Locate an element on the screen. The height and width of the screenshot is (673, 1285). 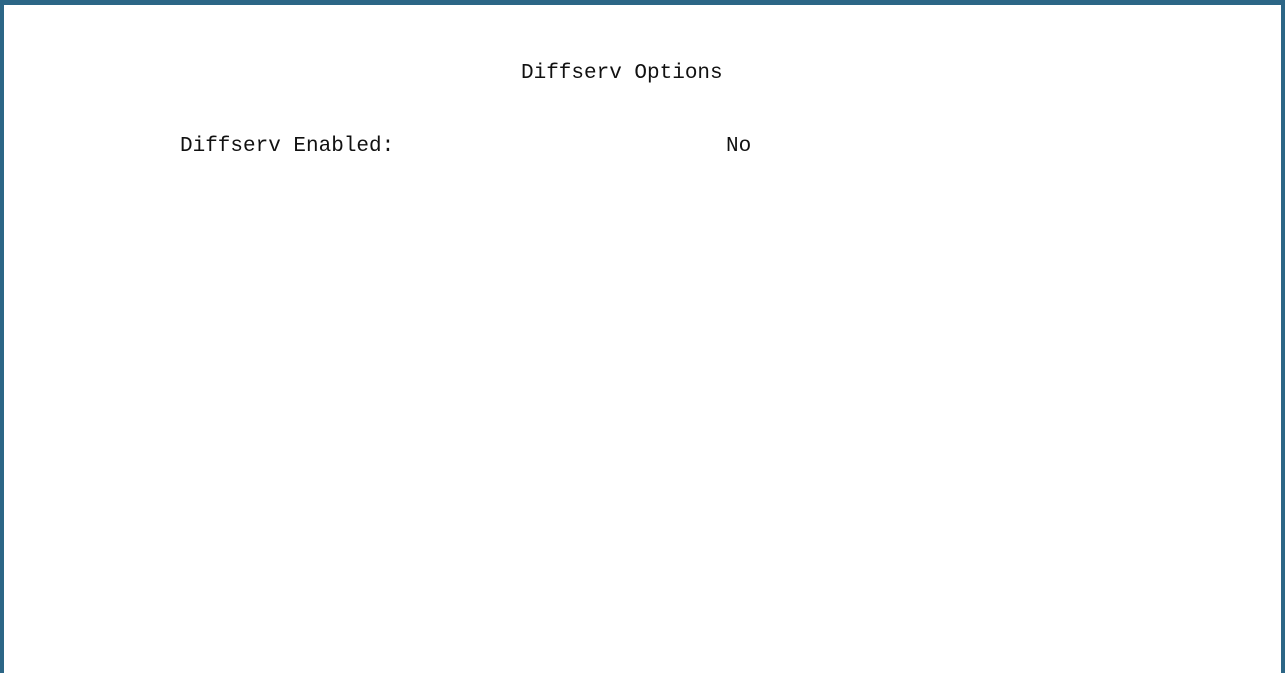
screen-title: Diffserv Options is located at coordinates (622, 73).